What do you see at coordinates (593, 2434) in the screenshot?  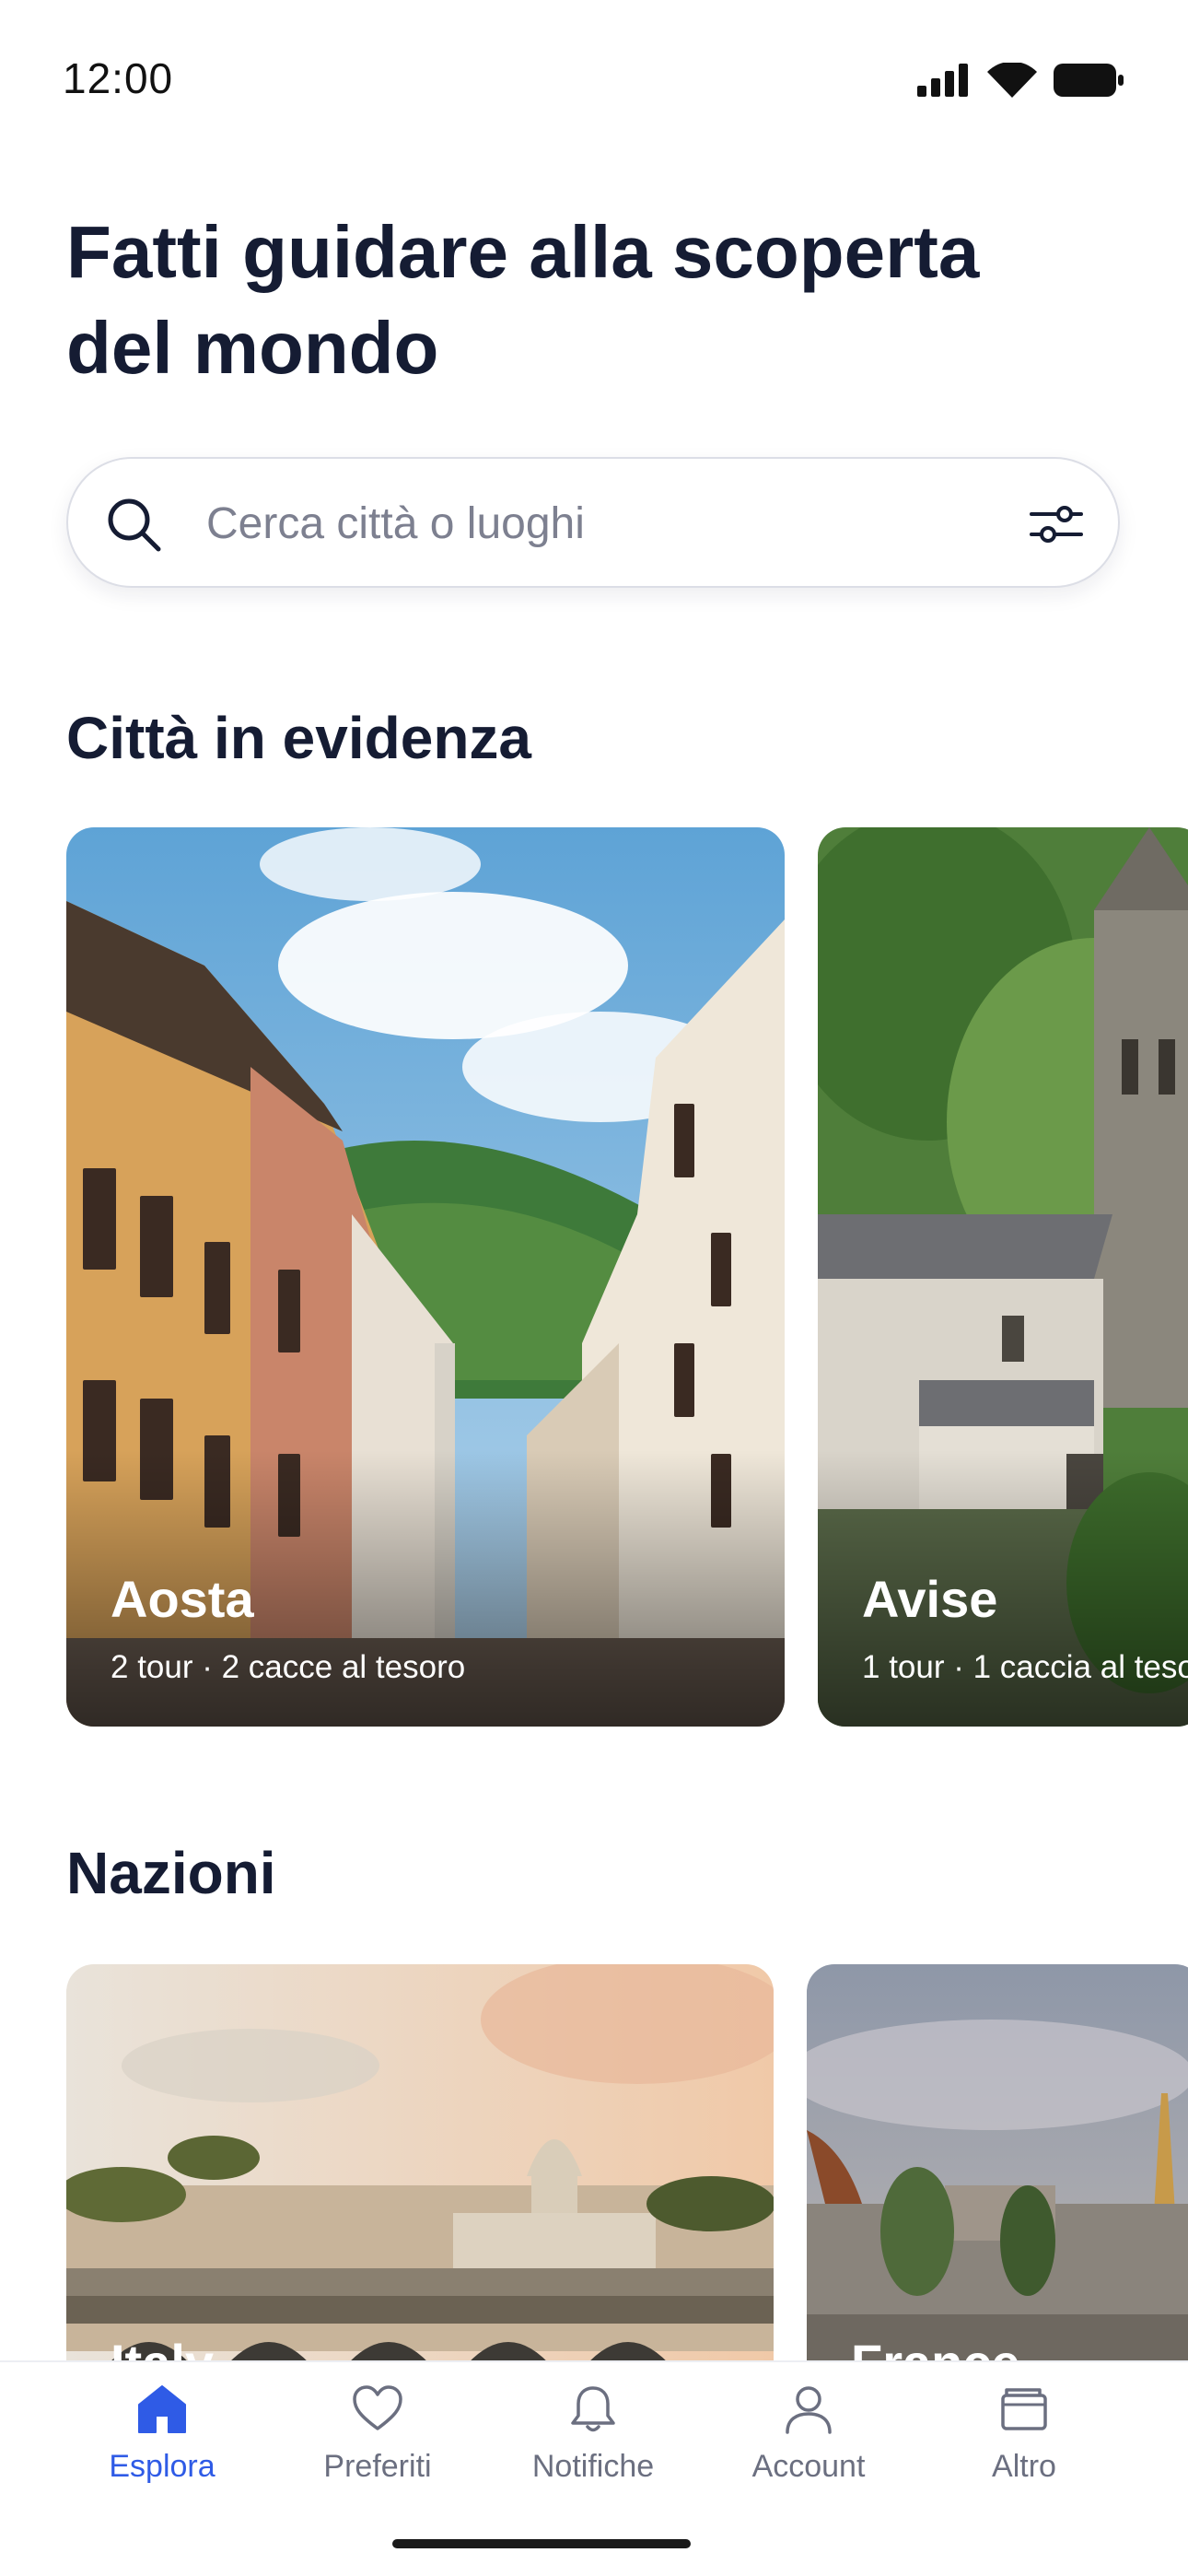 I see `nav-item-notifiche: Notifiche` at bounding box center [593, 2434].